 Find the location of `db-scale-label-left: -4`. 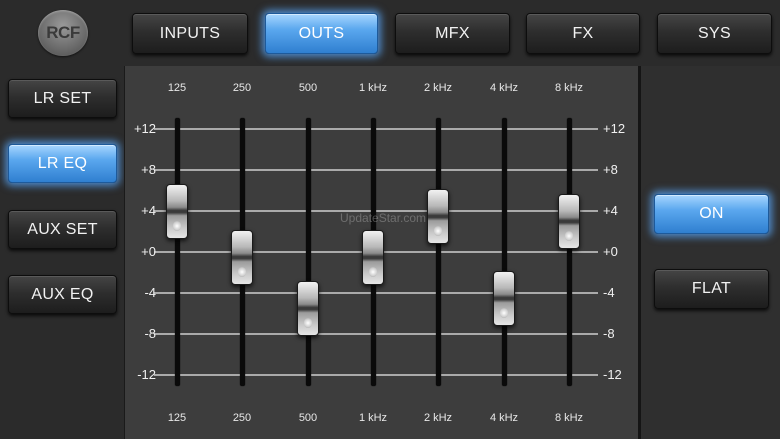

db-scale-label-left: -4 is located at coordinates (150, 292).